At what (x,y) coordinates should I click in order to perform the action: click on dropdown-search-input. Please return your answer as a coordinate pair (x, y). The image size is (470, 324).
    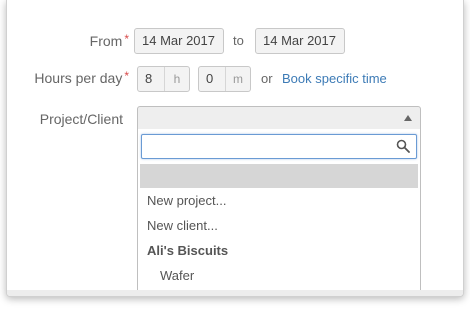
    Looking at the image, I should click on (279, 146).